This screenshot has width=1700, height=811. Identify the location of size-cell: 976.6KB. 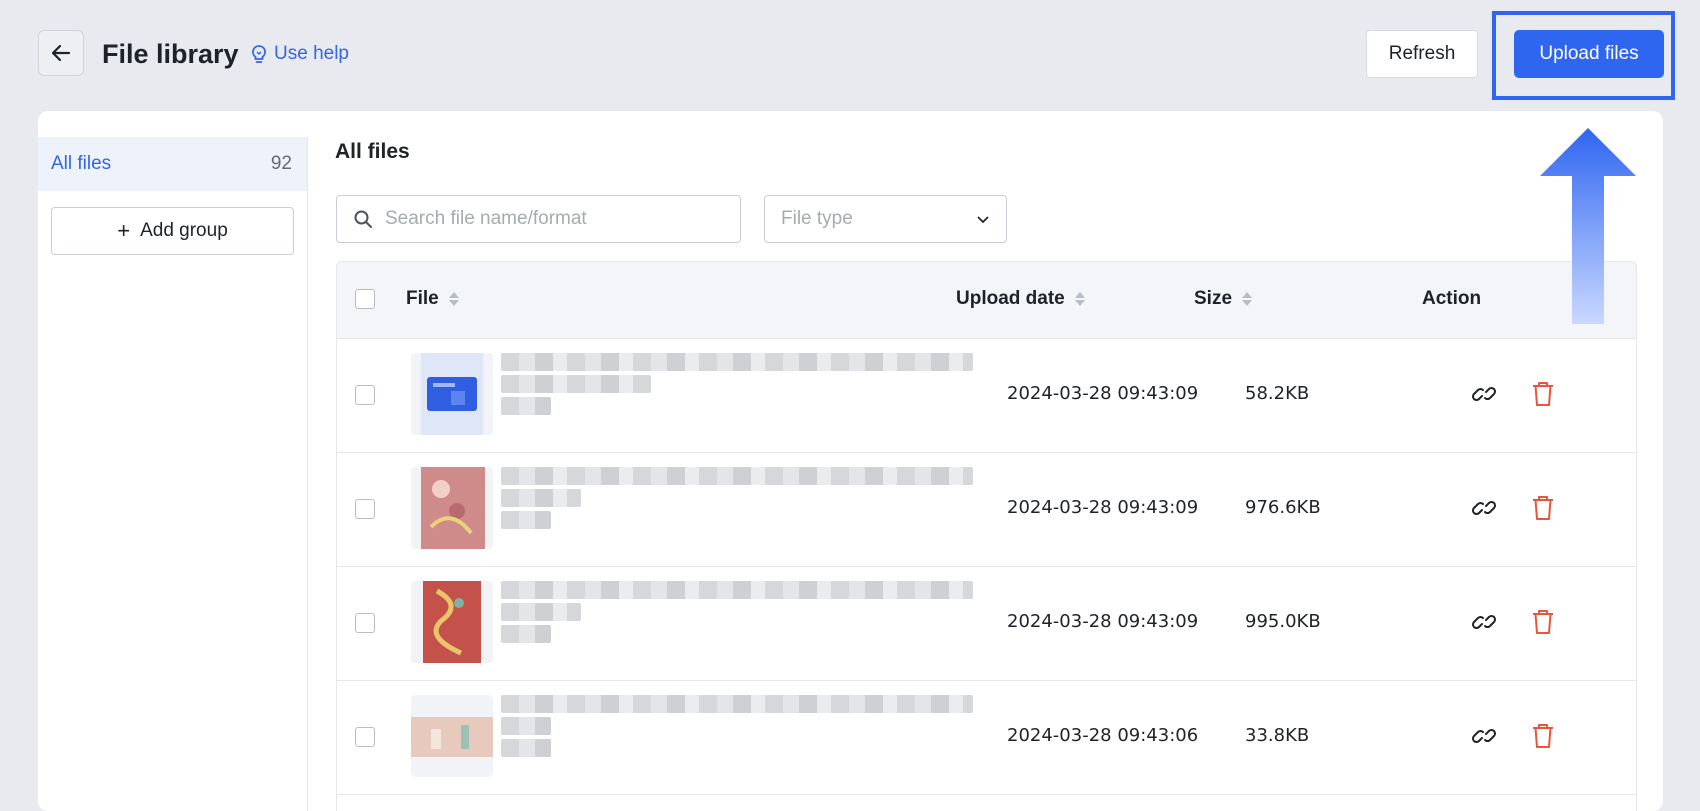
(1283, 507).